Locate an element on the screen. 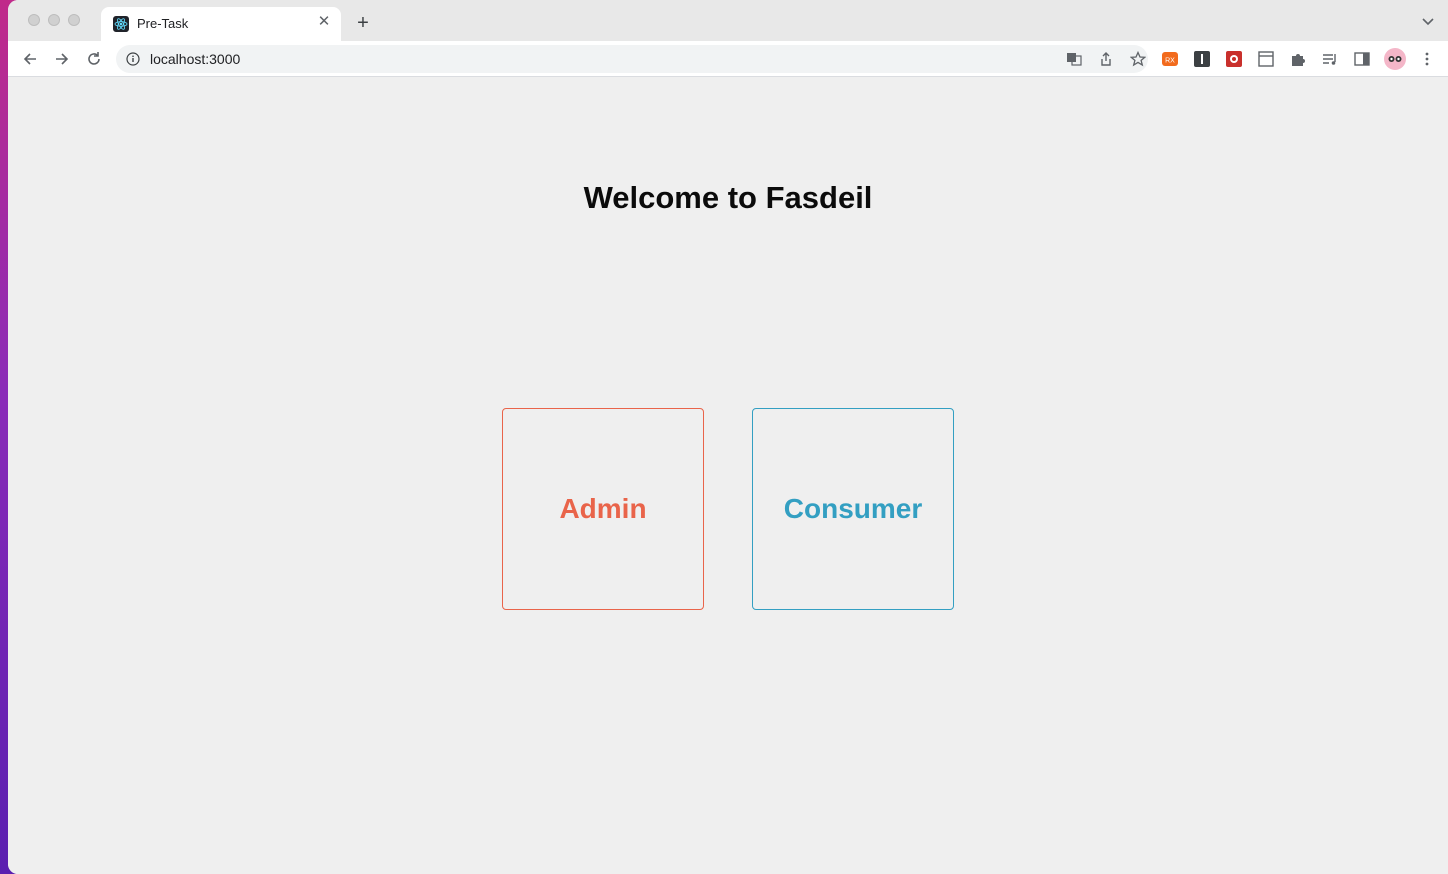 The height and width of the screenshot is (874, 1448). media-icon is located at coordinates (1330, 59).